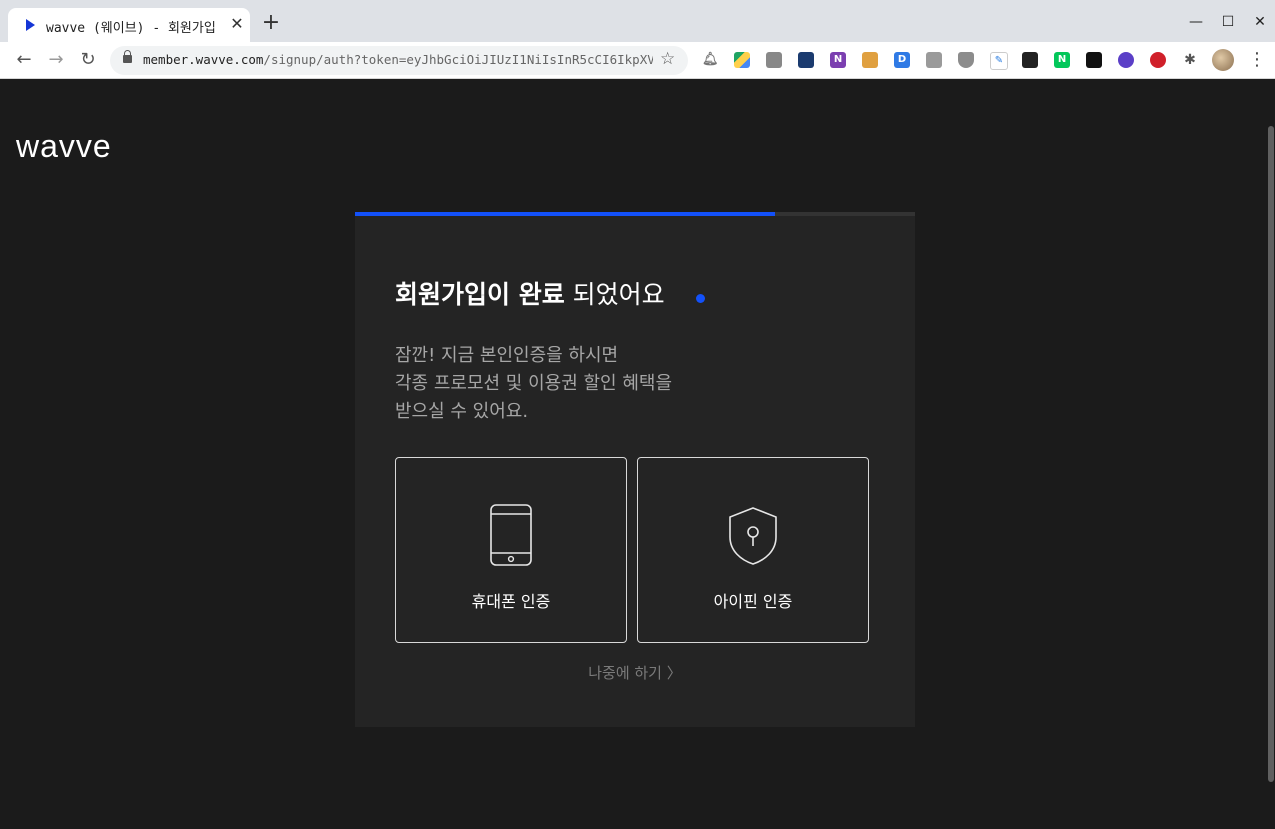 The width and height of the screenshot is (1275, 829). Describe the element at coordinates (637, 21) in the screenshot. I see `browser-tab-bar: wavve (웨이브) - 회원가입 ✕ + — ☐ ✕` at that location.